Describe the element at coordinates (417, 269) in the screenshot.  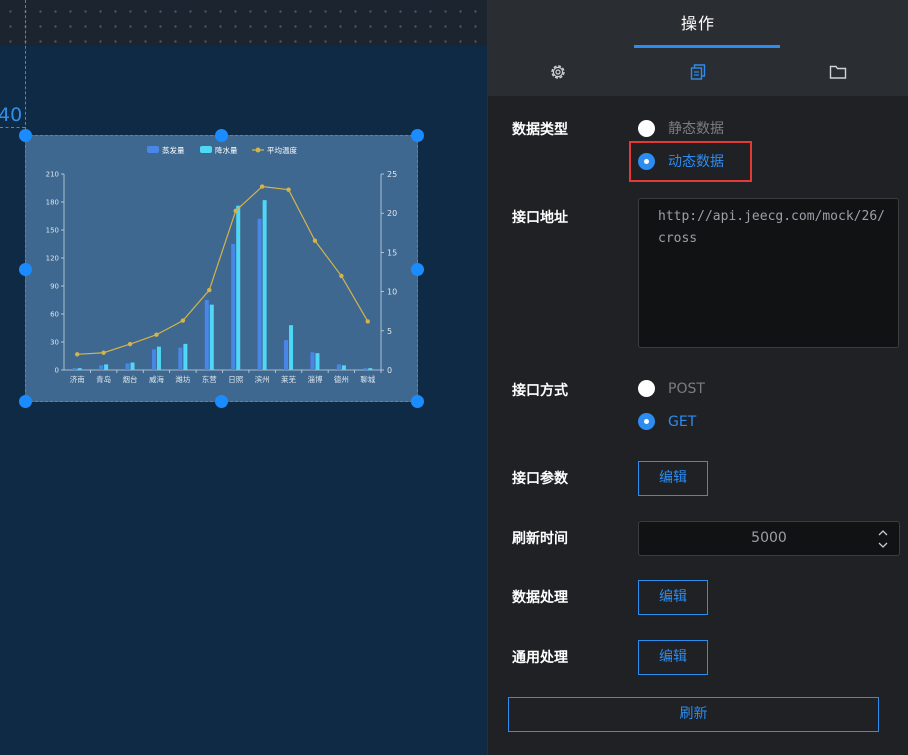
I see `resize-handle-middle-right` at that location.